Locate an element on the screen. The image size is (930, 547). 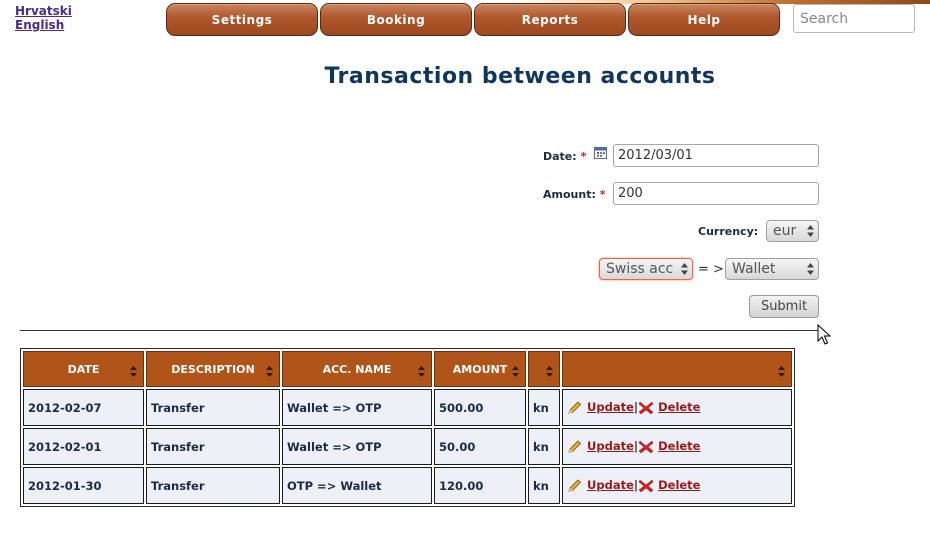
amount-label-row: Amount: * is located at coordinates (574, 194).